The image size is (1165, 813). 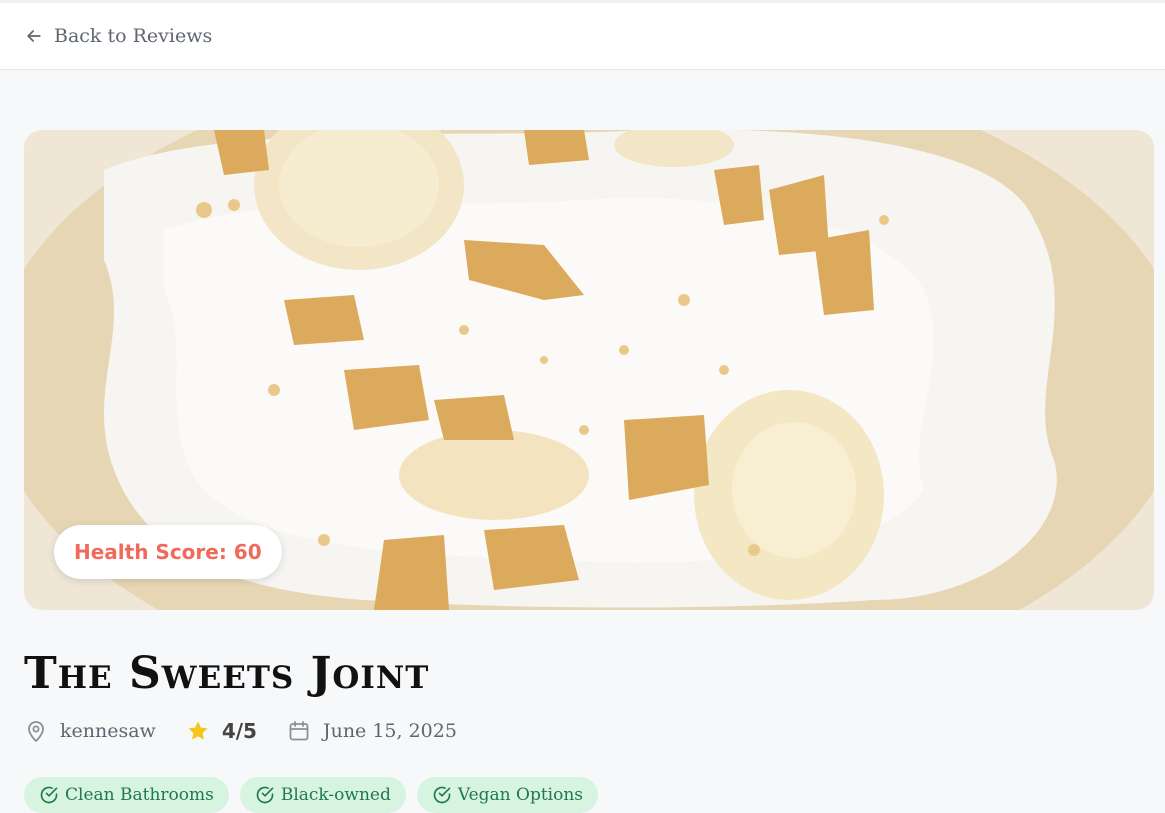 I want to click on tag-label: Vegan Options, so click(x=520, y=795).